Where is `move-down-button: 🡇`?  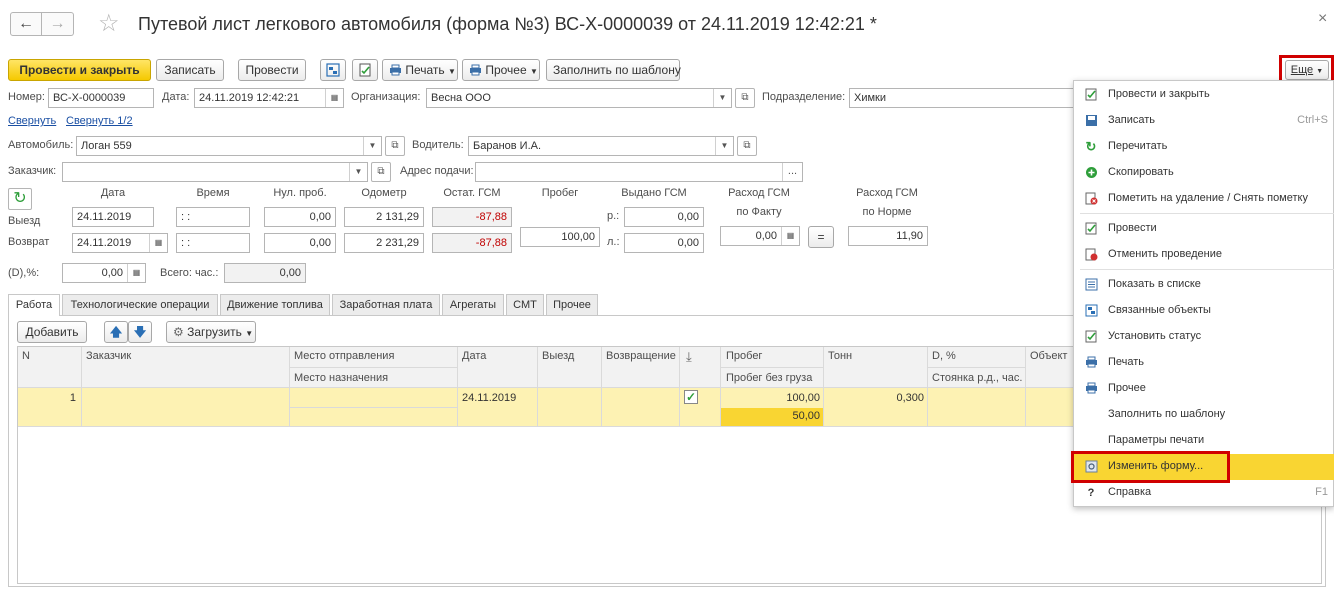
move-down-button: 🡇 is located at coordinates (140, 332).